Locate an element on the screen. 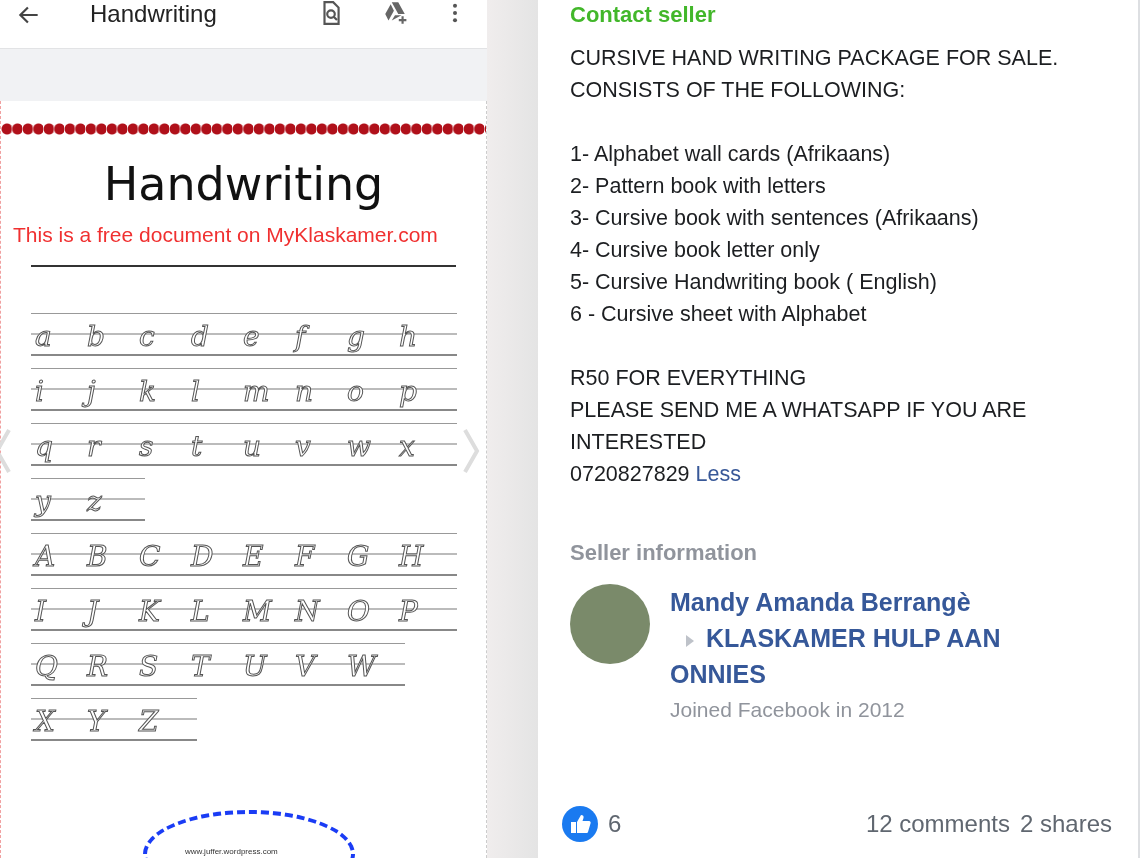 The height and width of the screenshot is (858, 1140). cursive-letter: K is located at coordinates (150, 612).